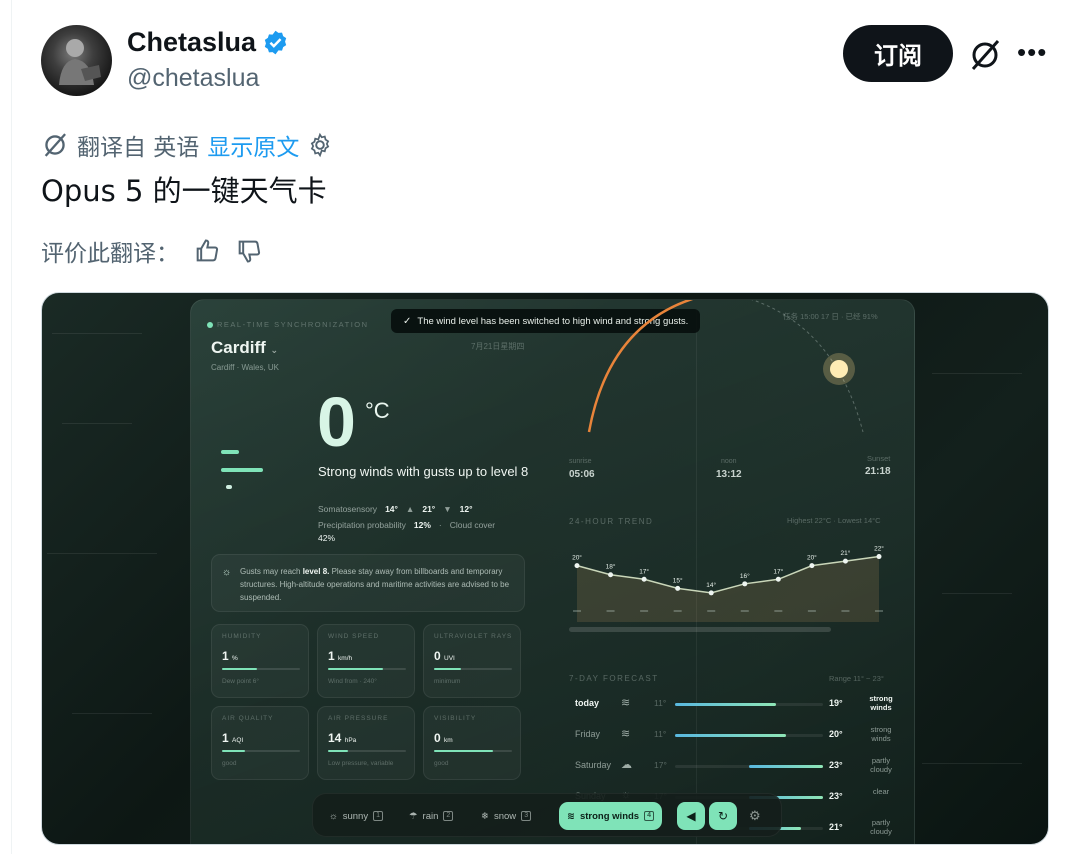 Image resolution: width=1080 pixels, height=854 pixels. Describe the element at coordinates (227, 572) in the screenshot. I see `sun-icon: ☼` at that location.